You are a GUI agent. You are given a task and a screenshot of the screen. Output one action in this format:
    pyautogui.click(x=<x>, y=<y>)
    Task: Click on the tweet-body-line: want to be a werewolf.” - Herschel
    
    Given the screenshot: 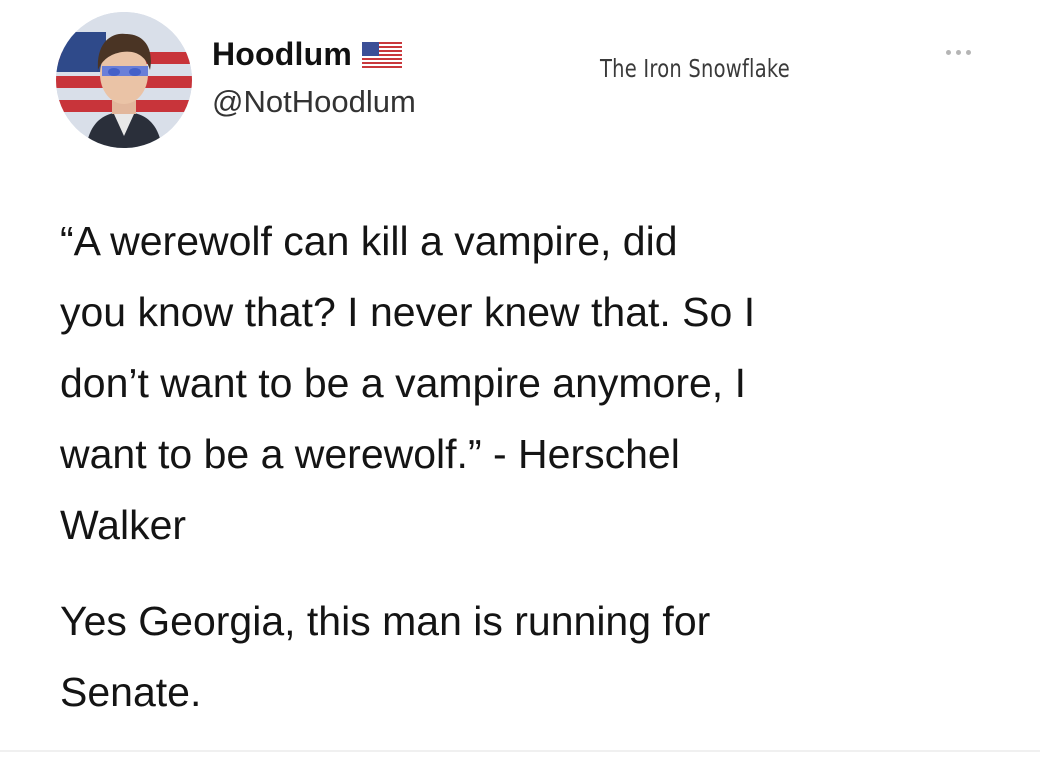 What is the action you would take?
    pyautogui.click(x=370, y=454)
    